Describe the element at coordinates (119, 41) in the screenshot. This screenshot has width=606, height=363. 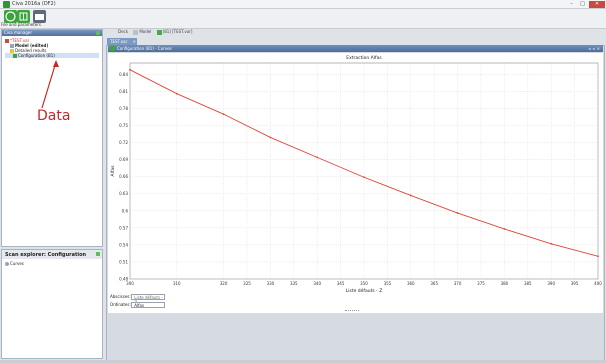
I see `document-tab-label: TEST.var` at that location.